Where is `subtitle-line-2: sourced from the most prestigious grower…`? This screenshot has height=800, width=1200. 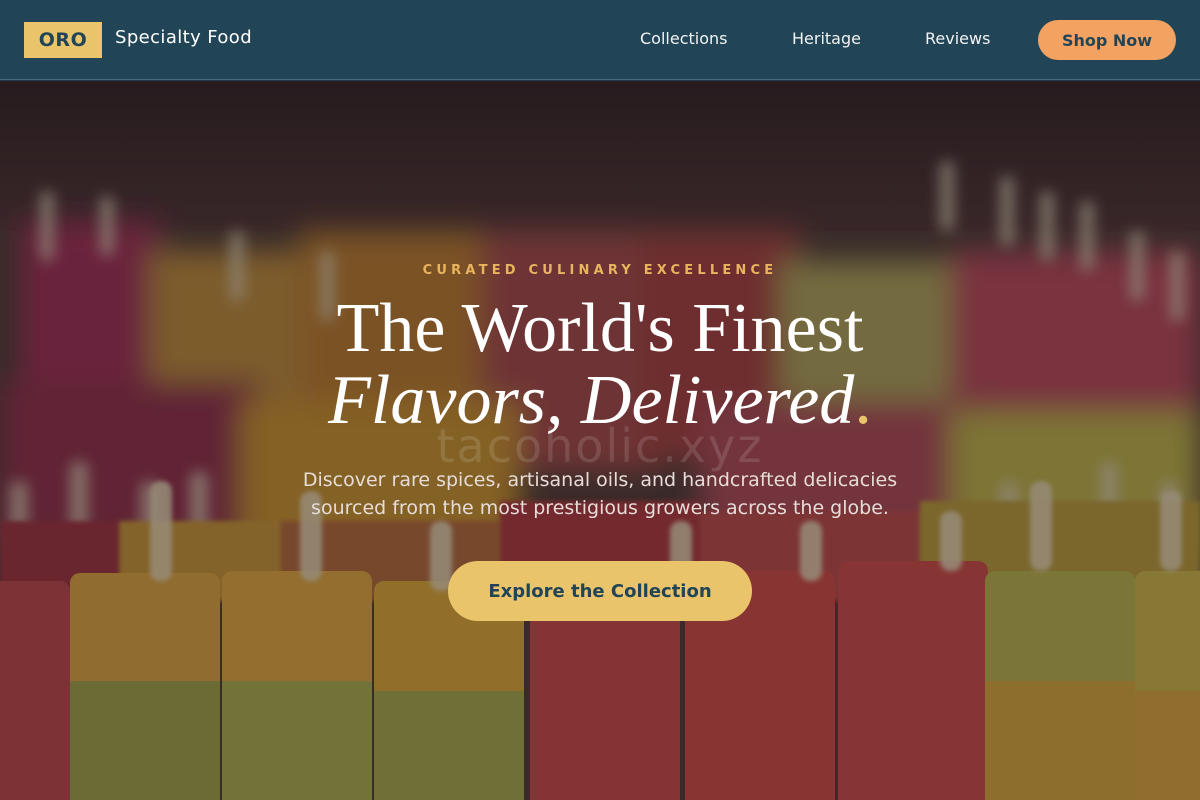
subtitle-line-2: sourced from the most prestigious grower… is located at coordinates (600, 508).